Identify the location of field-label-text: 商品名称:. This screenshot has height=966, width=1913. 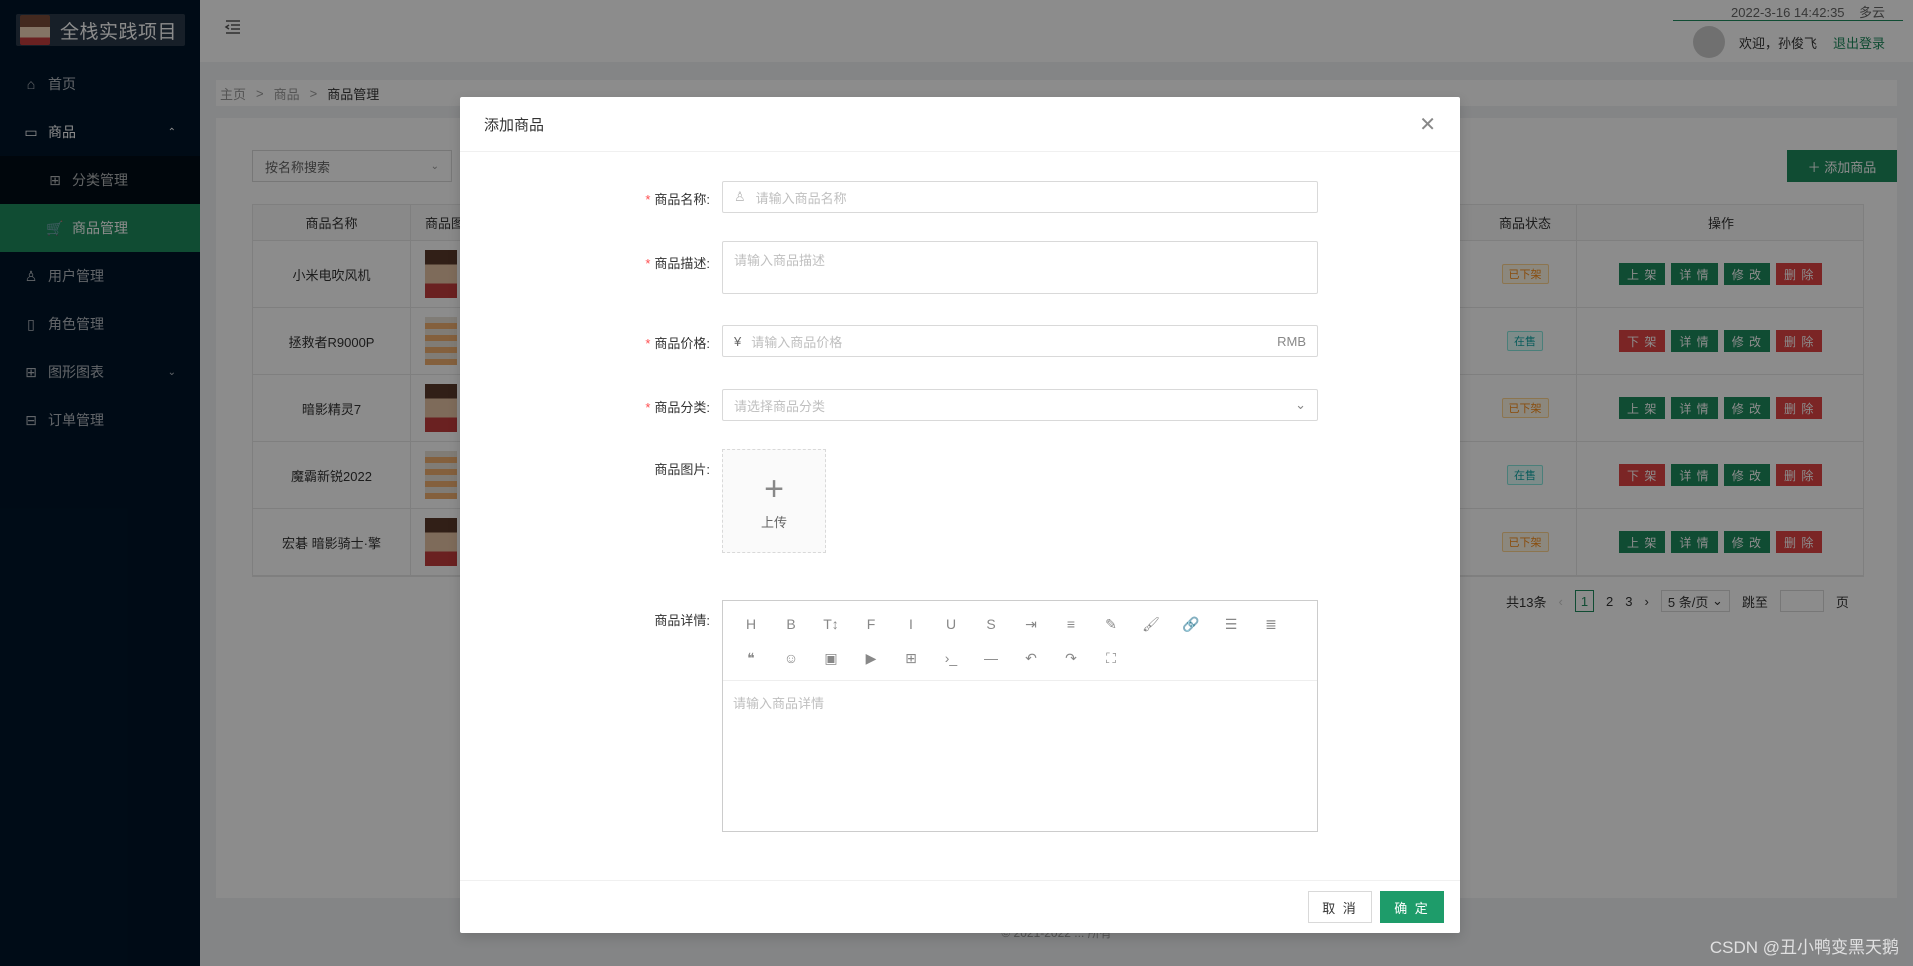
(682, 199).